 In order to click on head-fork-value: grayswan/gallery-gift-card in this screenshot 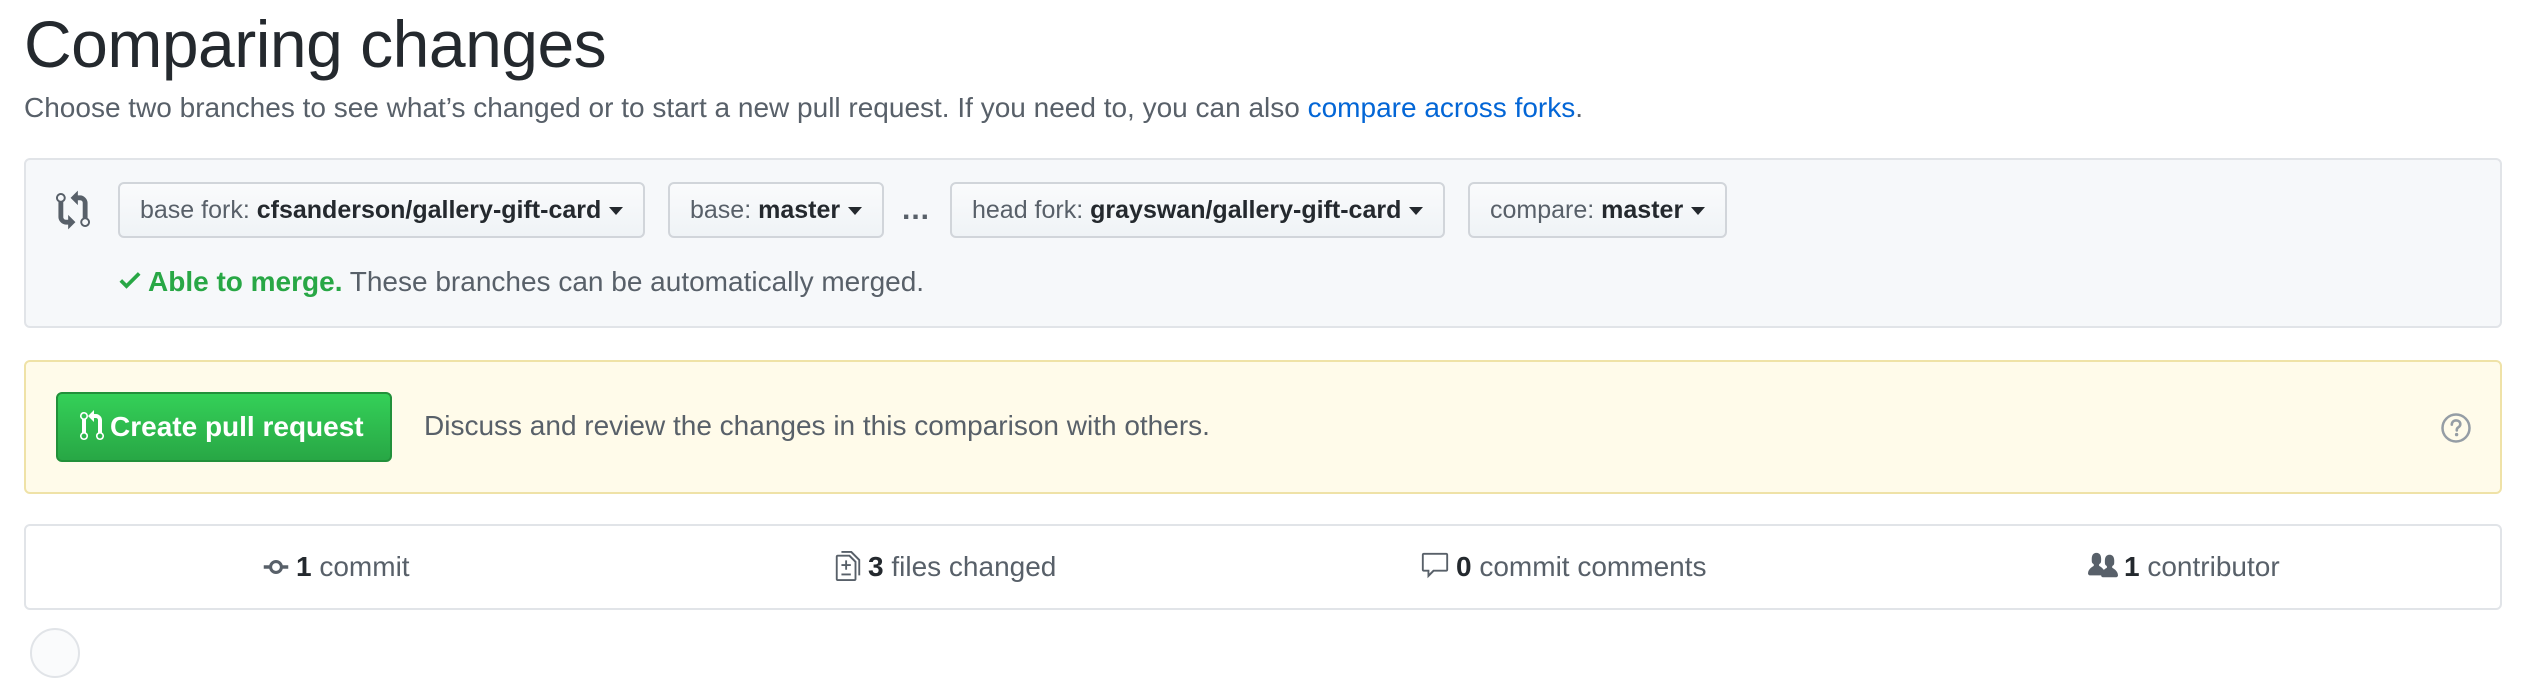, I will do `click(1246, 210)`.